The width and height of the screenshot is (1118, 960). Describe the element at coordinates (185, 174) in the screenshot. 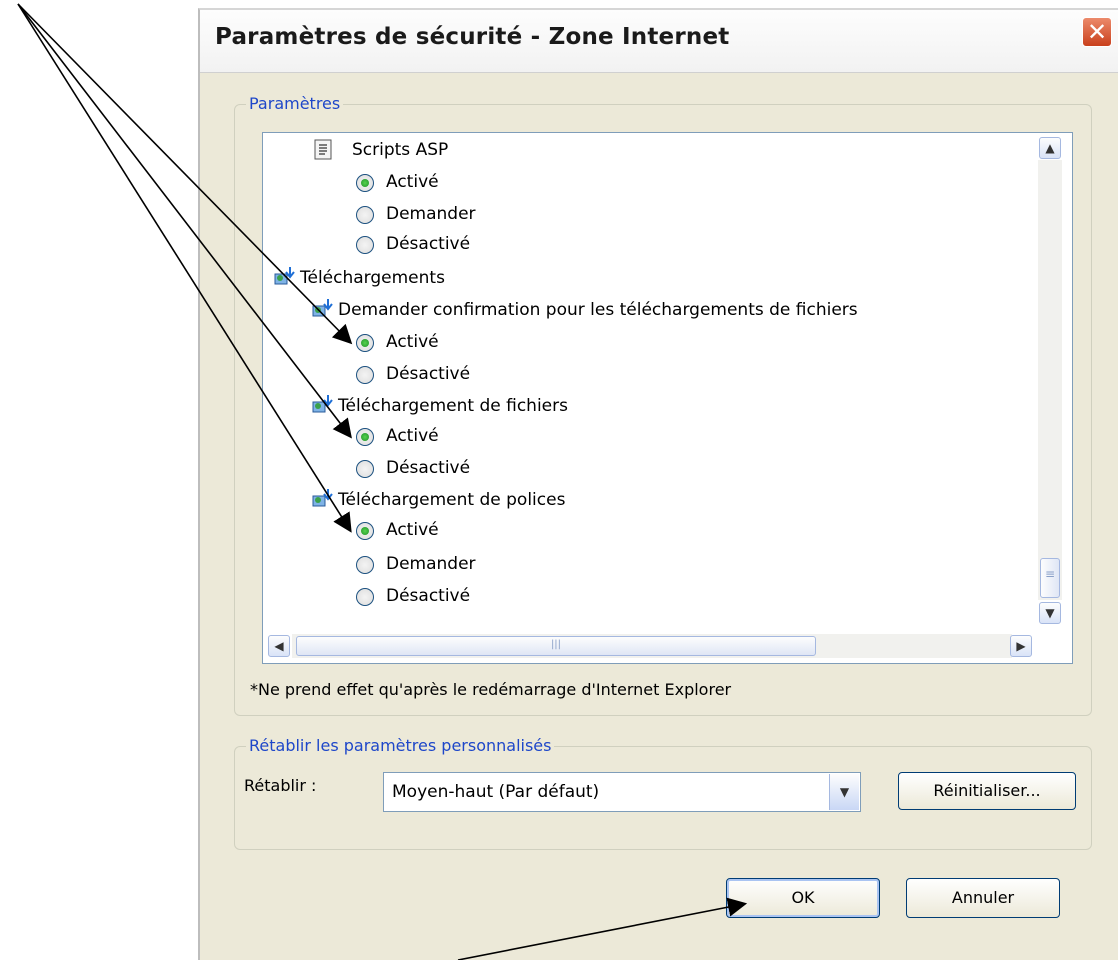

I see `arrow-to-confirm-enabled` at that location.